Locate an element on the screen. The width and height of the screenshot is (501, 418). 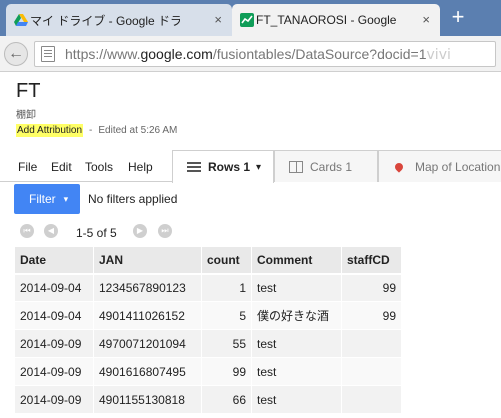
column-header-count: count is located at coordinates (226, 260).